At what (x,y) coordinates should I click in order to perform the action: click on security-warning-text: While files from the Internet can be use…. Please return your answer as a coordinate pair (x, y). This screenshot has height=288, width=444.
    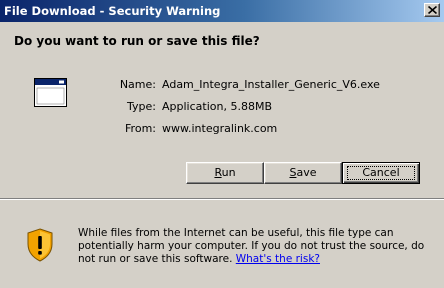
    Looking at the image, I should click on (256, 246).